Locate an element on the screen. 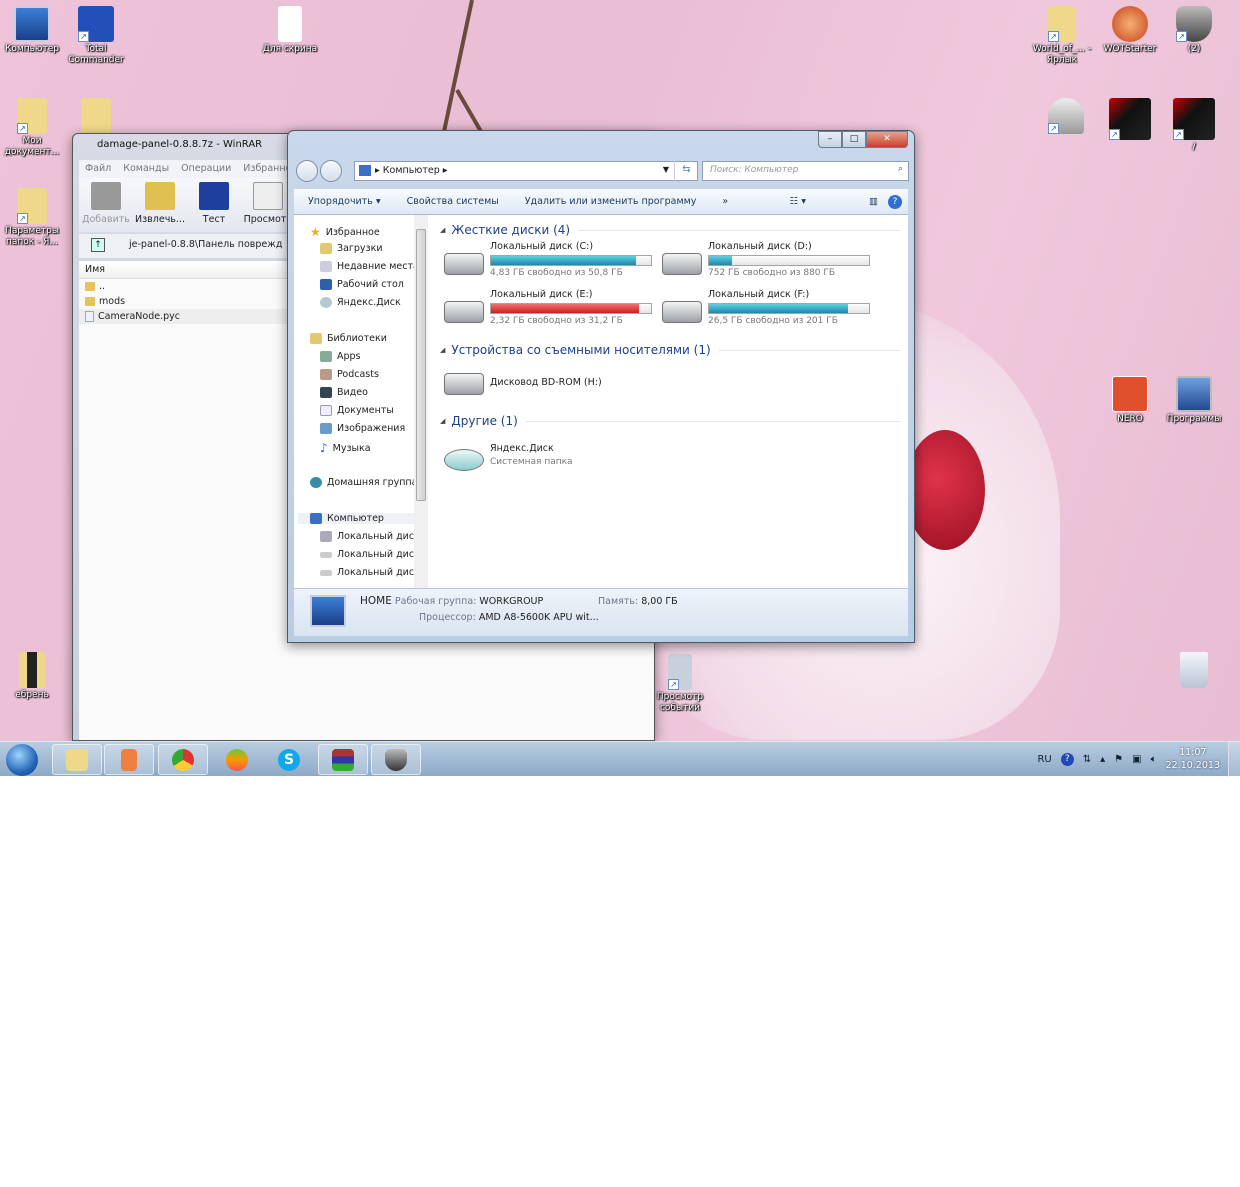 The image size is (1240, 1187). menu-commands: Команды is located at coordinates (146, 168).